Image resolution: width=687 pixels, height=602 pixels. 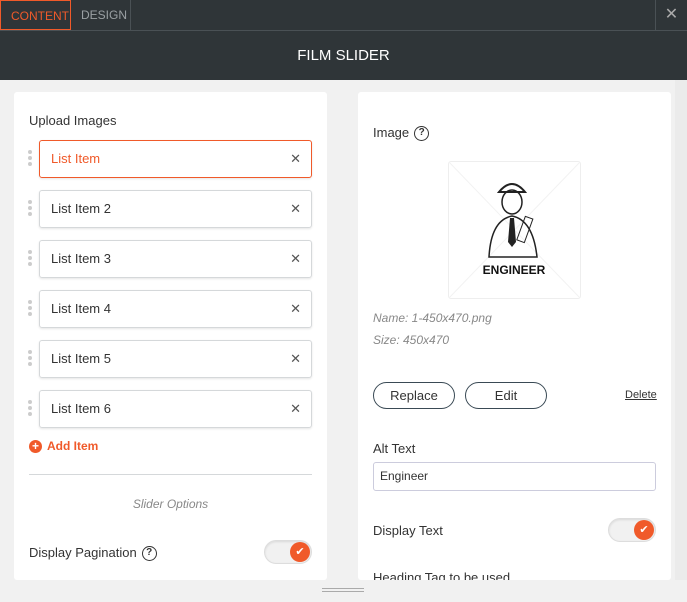 I want to click on edit-button: Edit, so click(x=506, y=395).